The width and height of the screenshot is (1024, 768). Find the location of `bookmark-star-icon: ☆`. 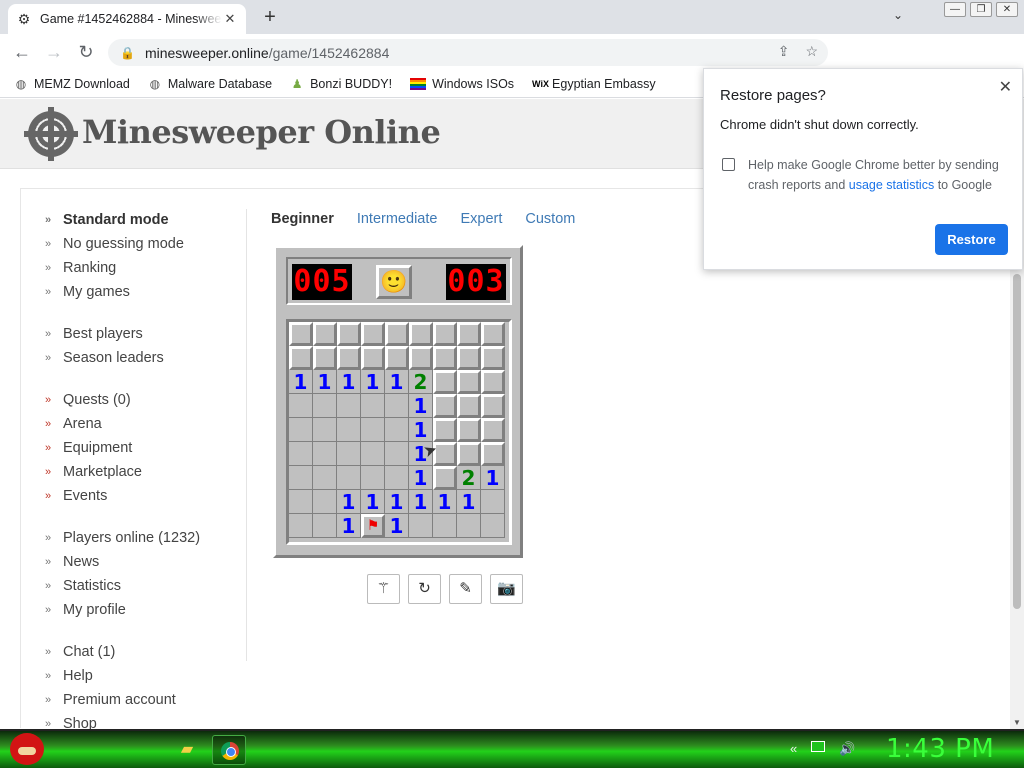

bookmark-star-icon: ☆ is located at coordinates (811, 51).